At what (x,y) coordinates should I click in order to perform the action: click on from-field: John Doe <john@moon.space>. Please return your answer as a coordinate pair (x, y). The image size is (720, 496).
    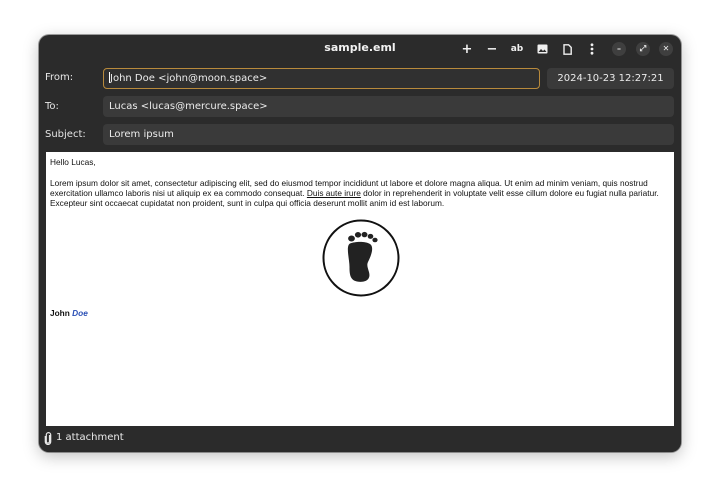
    Looking at the image, I should click on (321, 78).